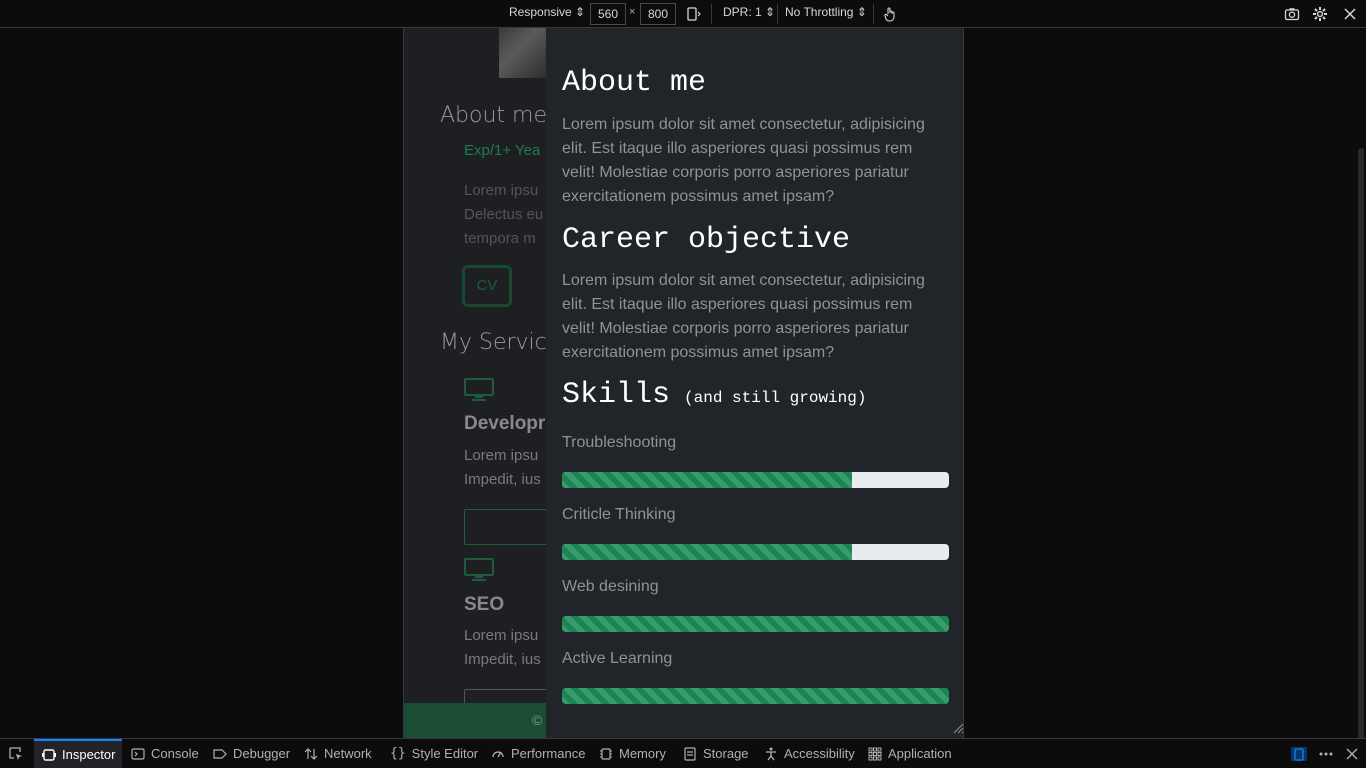 This screenshot has height=768, width=1366. Describe the element at coordinates (610, 586) in the screenshot. I see `skill-label: Web desining` at that location.